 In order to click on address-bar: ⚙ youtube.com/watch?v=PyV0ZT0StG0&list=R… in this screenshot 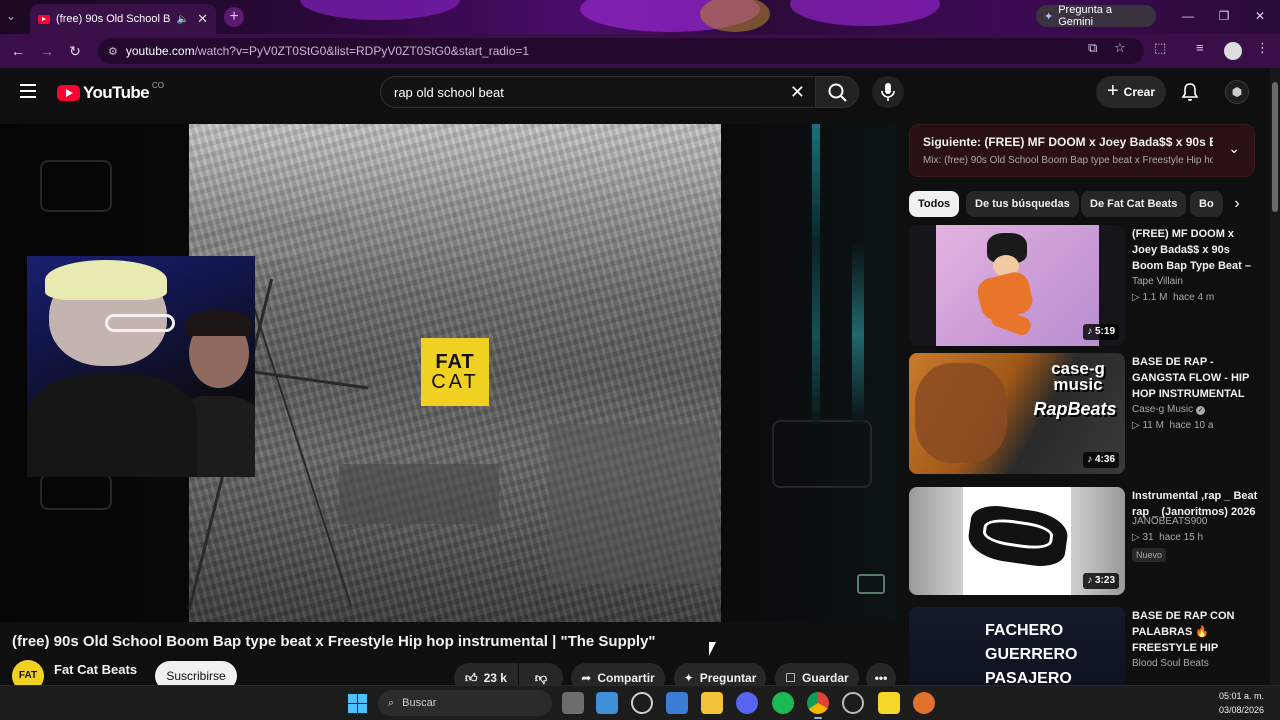, I will do `click(621, 51)`.